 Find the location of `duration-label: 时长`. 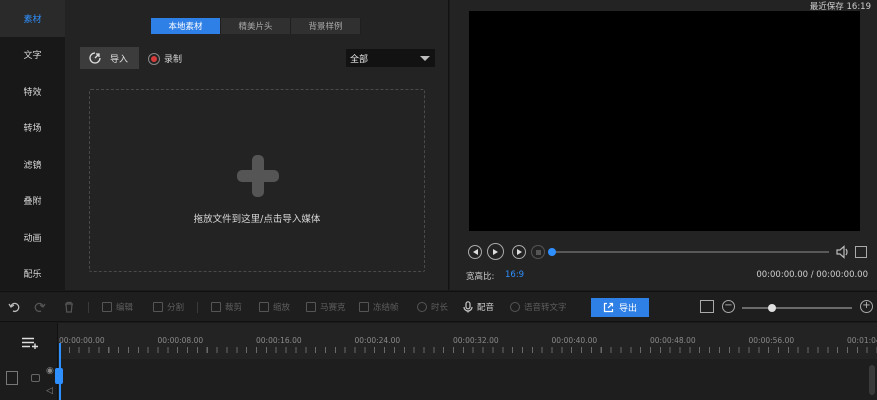

duration-label: 时长 is located at coordinates (440, 308).